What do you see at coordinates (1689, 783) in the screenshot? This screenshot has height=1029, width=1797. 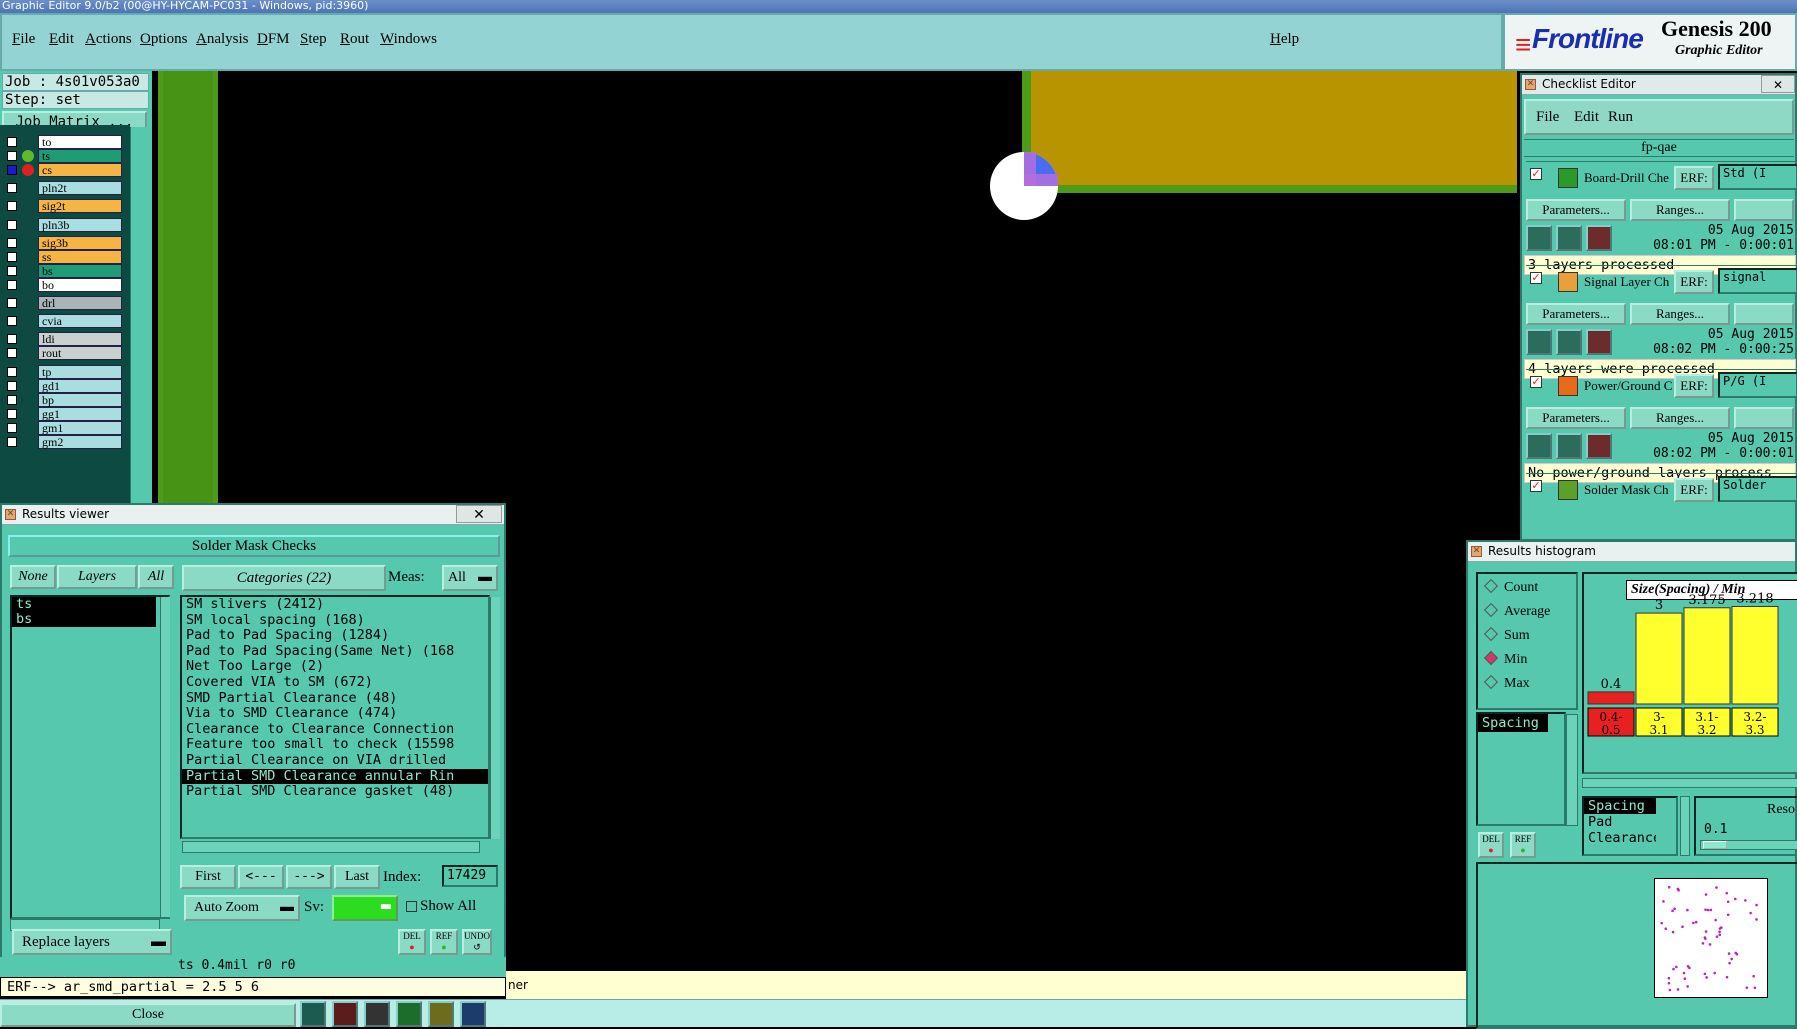 I see `histogram-hscrollbar` at bounding box center [1689, 783].